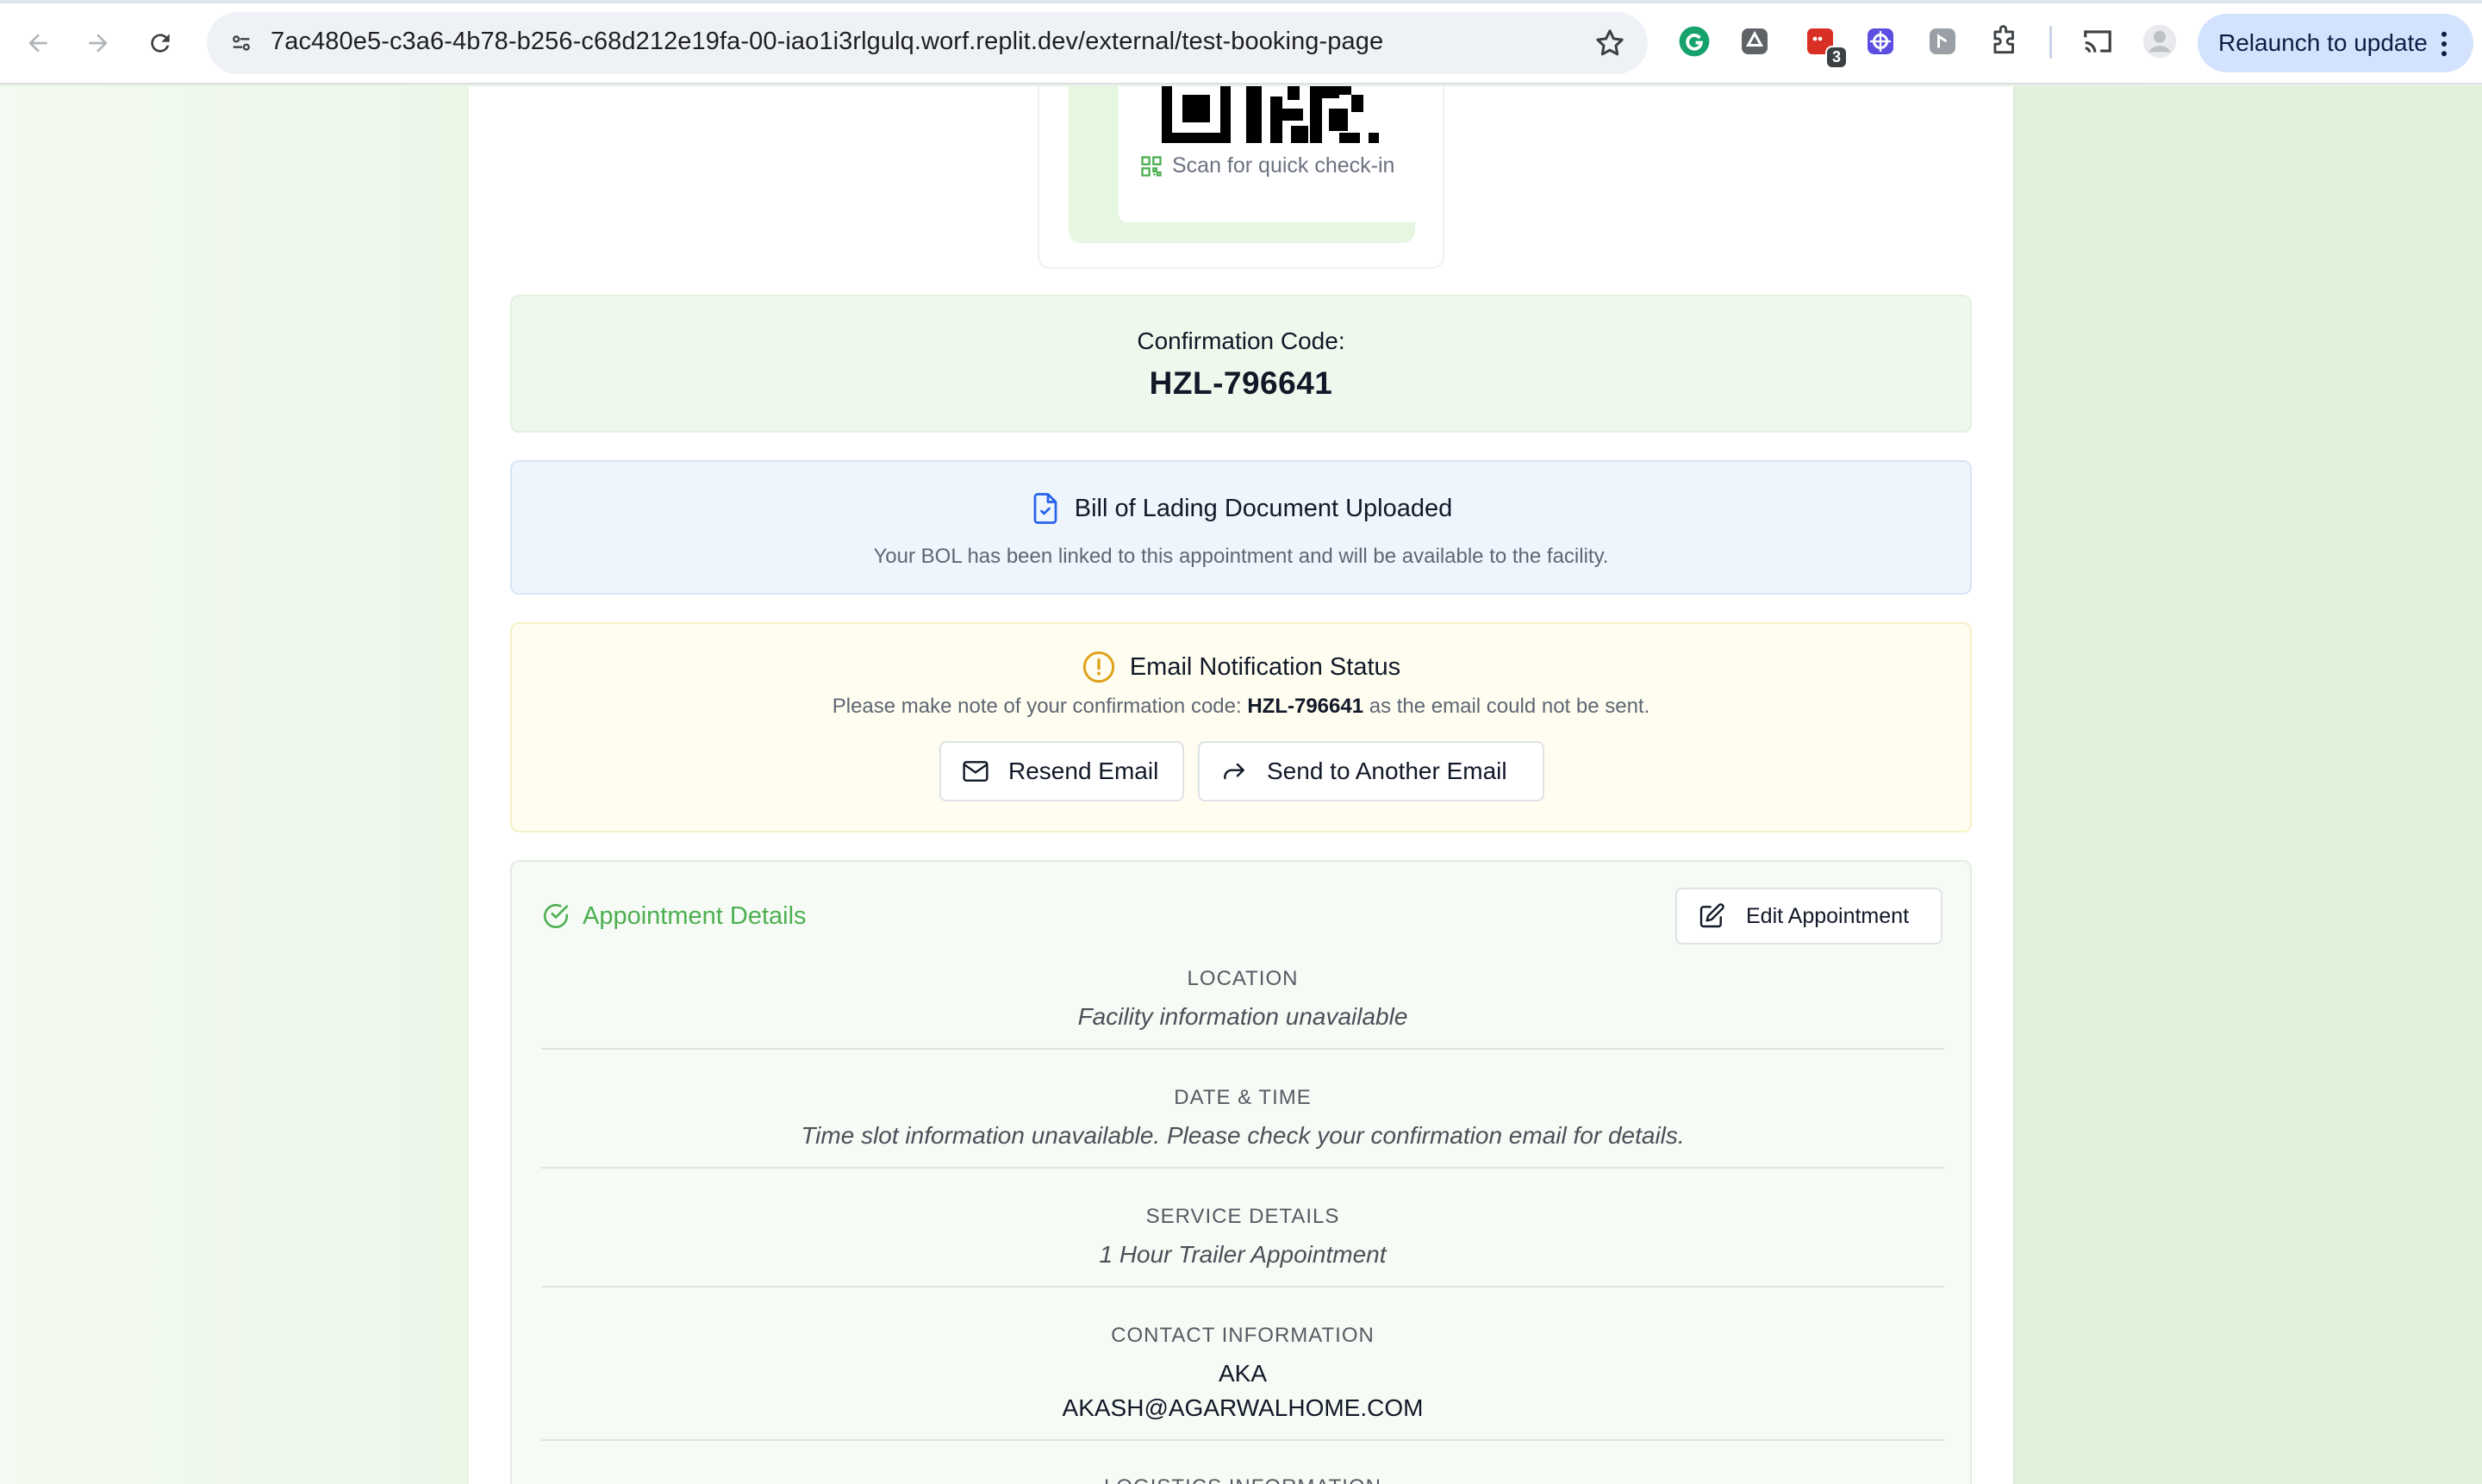 The image size is (2482, 1484). Describe the element at coordinates (1942, 41) in the screenshot. I see `extension-gray-icon` at that location.